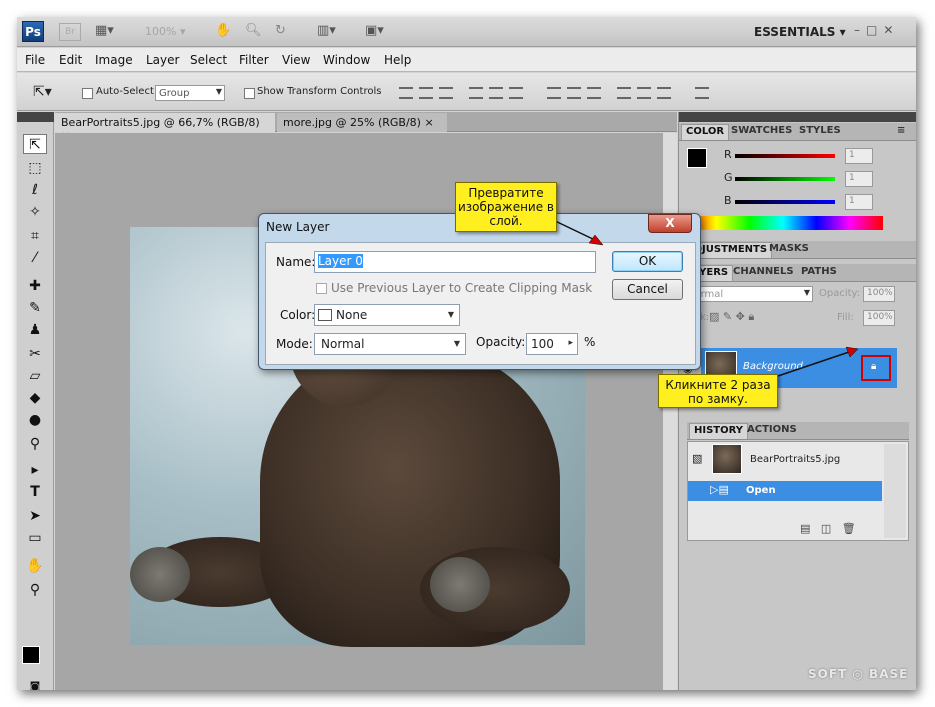  Describe the element at coordinates (496, 93) in the screenshot. I see `align-hcenter-icon` at that location.